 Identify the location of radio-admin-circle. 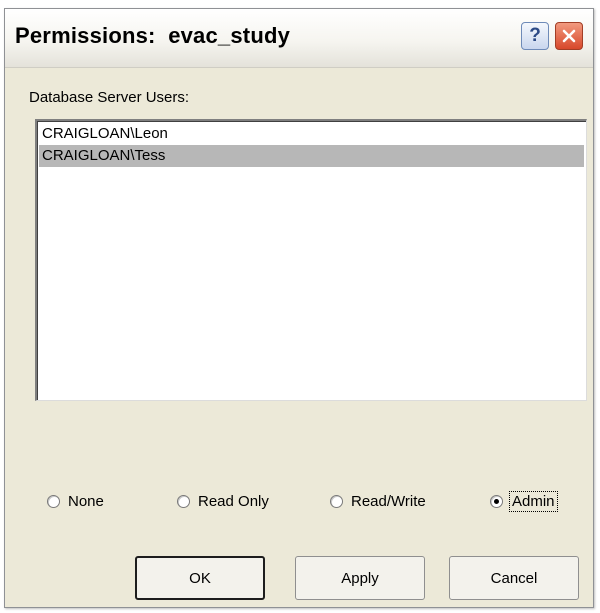
(496, 501).